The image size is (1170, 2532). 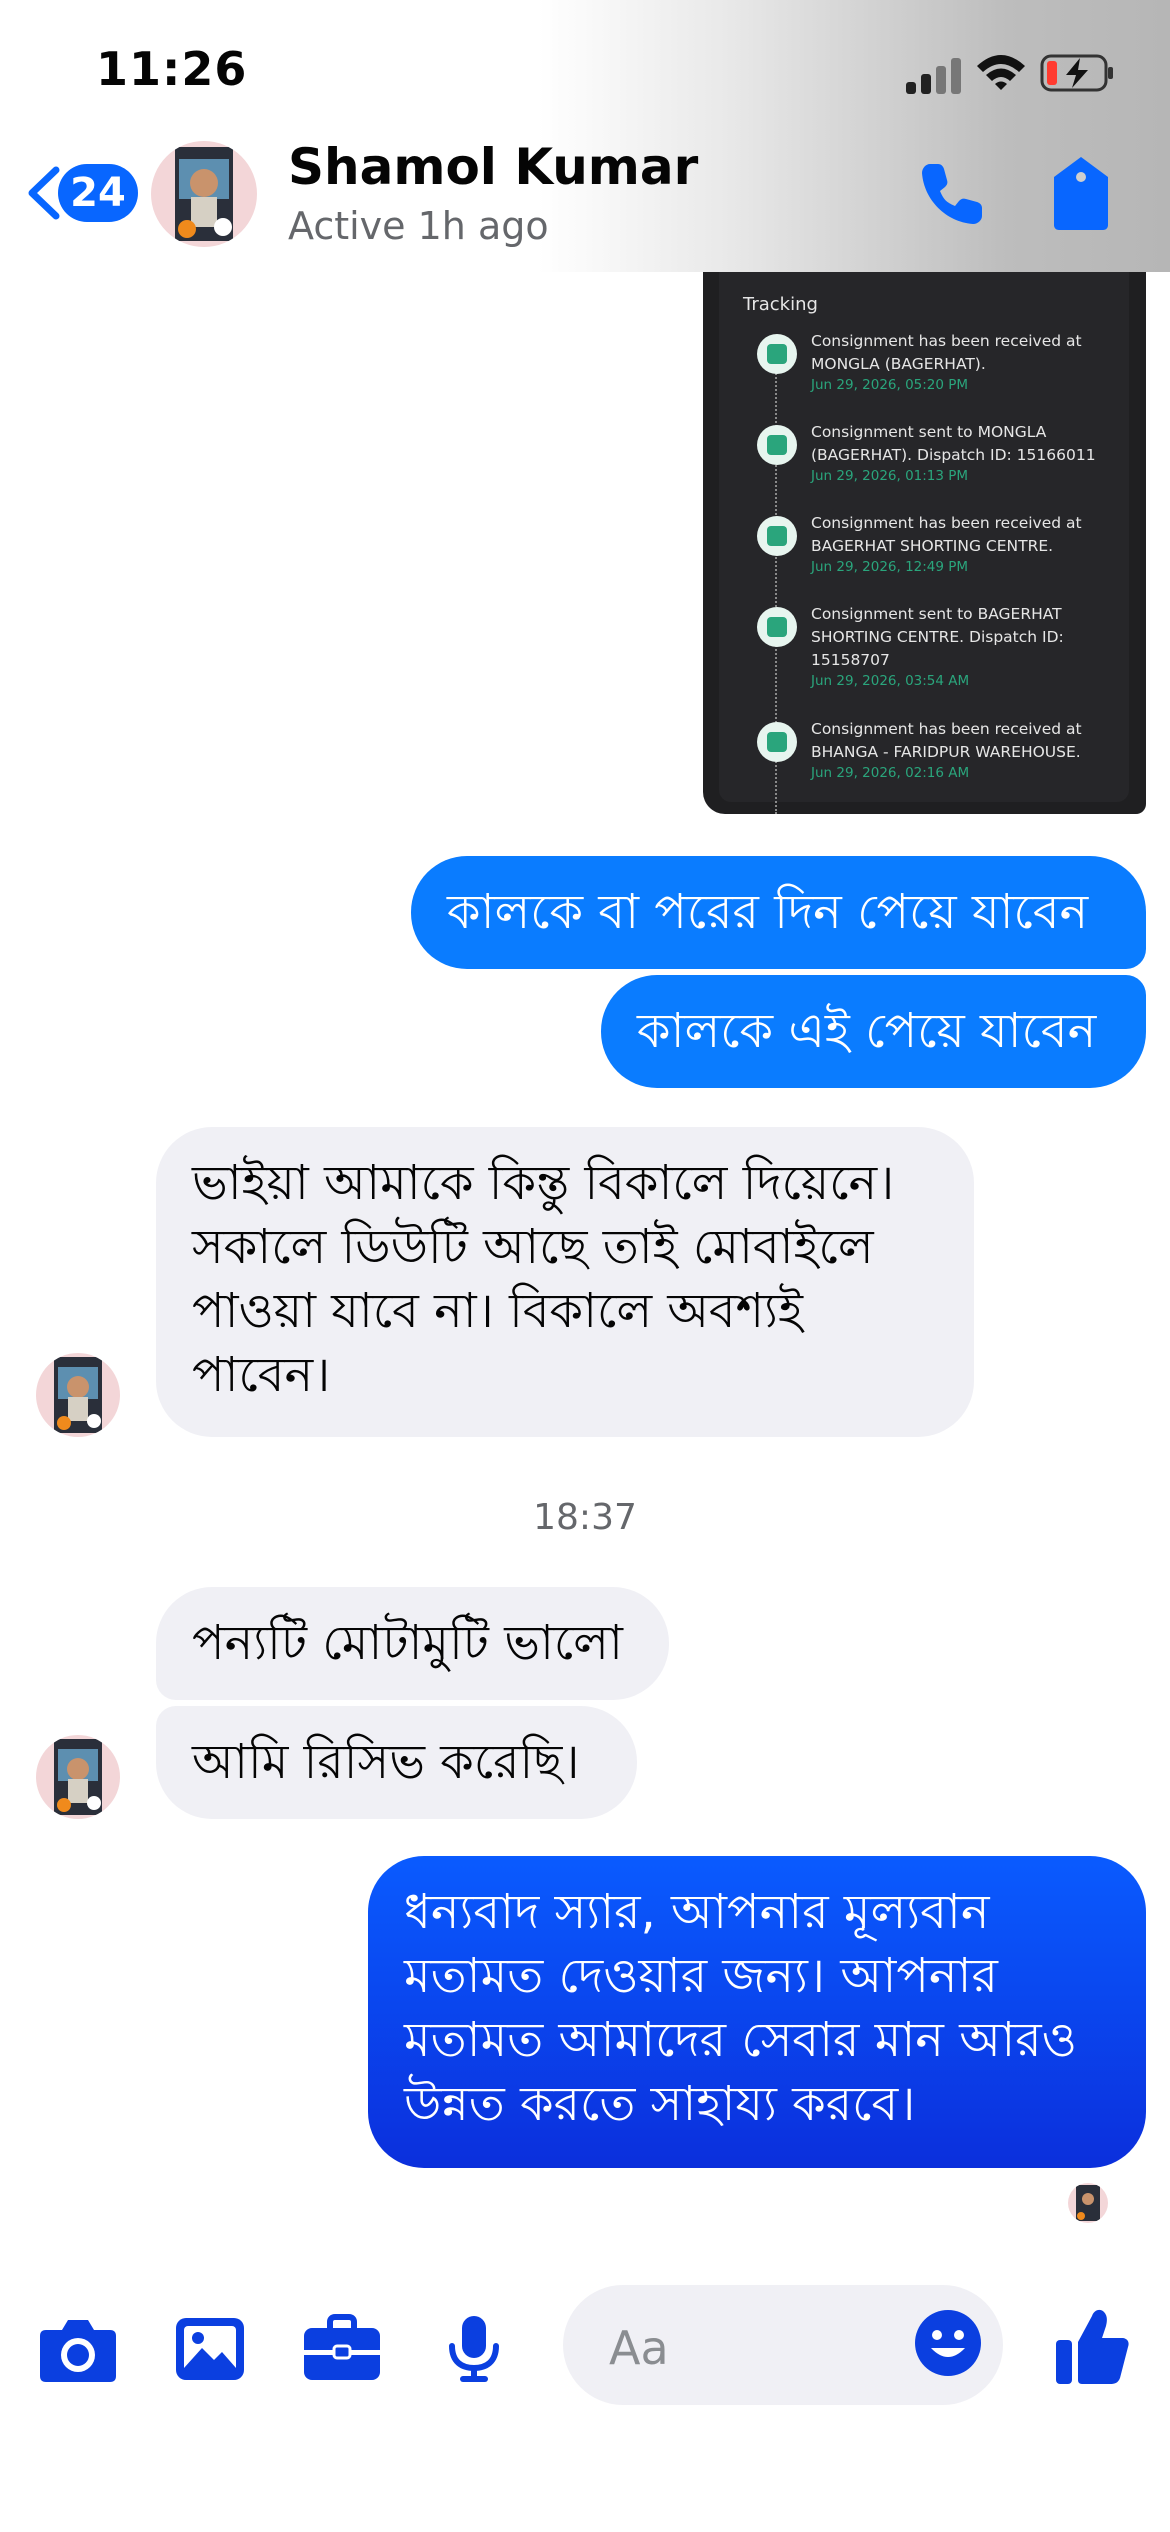 I want to click on tracking-event-date: Jun 29, 2026, 12:49 PM, so click(x=890, y=567).